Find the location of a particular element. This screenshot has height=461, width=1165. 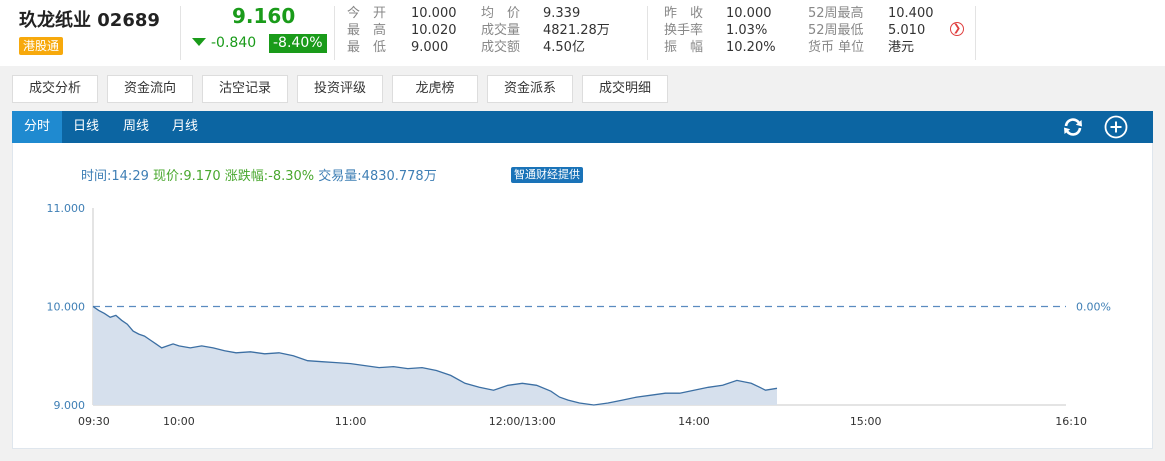

down-arrow-icon is located at coordinates (199, 42).